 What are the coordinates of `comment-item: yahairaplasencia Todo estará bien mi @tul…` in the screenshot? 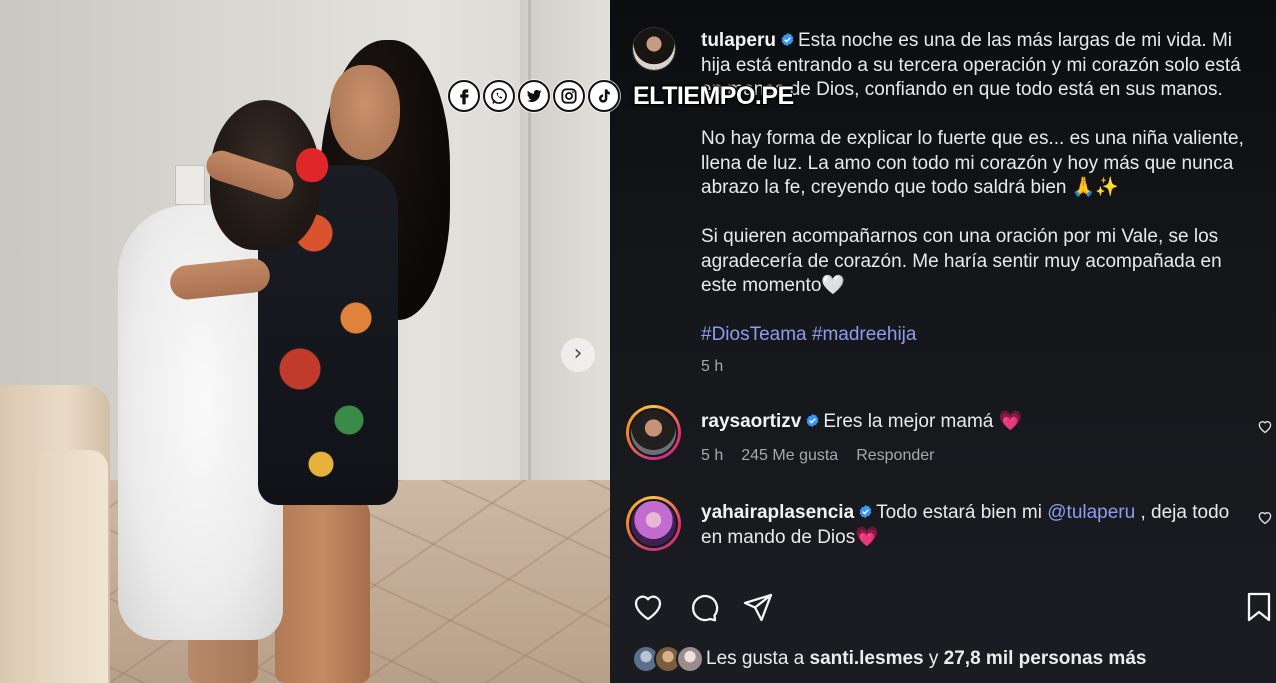 It's located at (949, 531).